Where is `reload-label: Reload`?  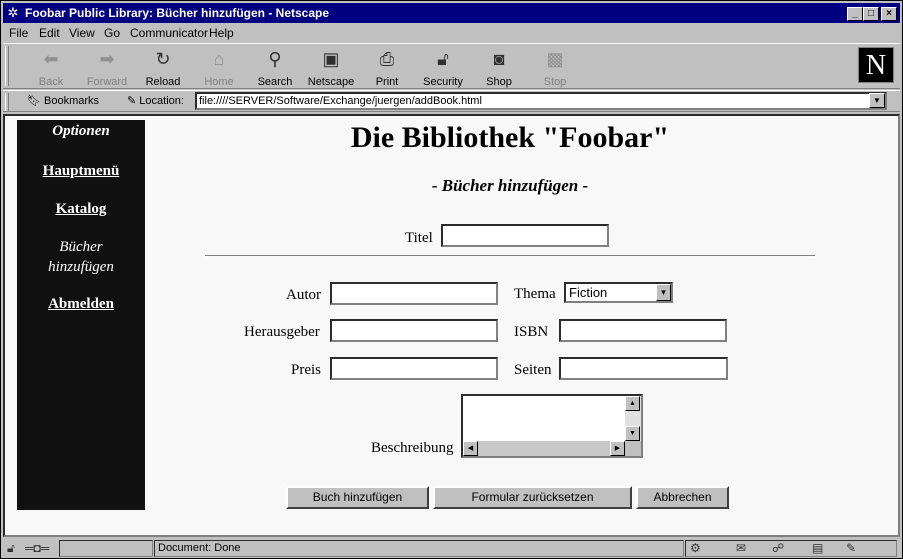
reload-label: Reload is located at coordinates (163, 82).